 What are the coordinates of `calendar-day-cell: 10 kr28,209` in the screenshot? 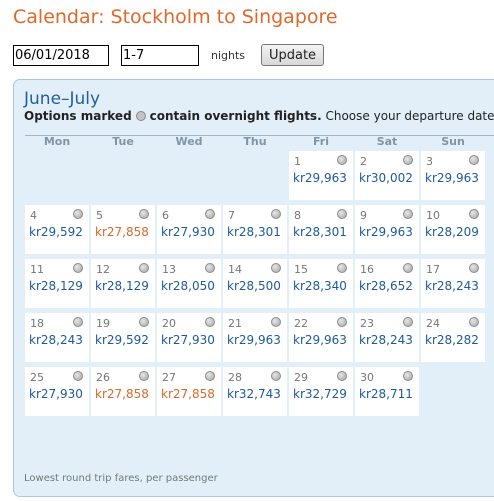 It's located at (453, 229).